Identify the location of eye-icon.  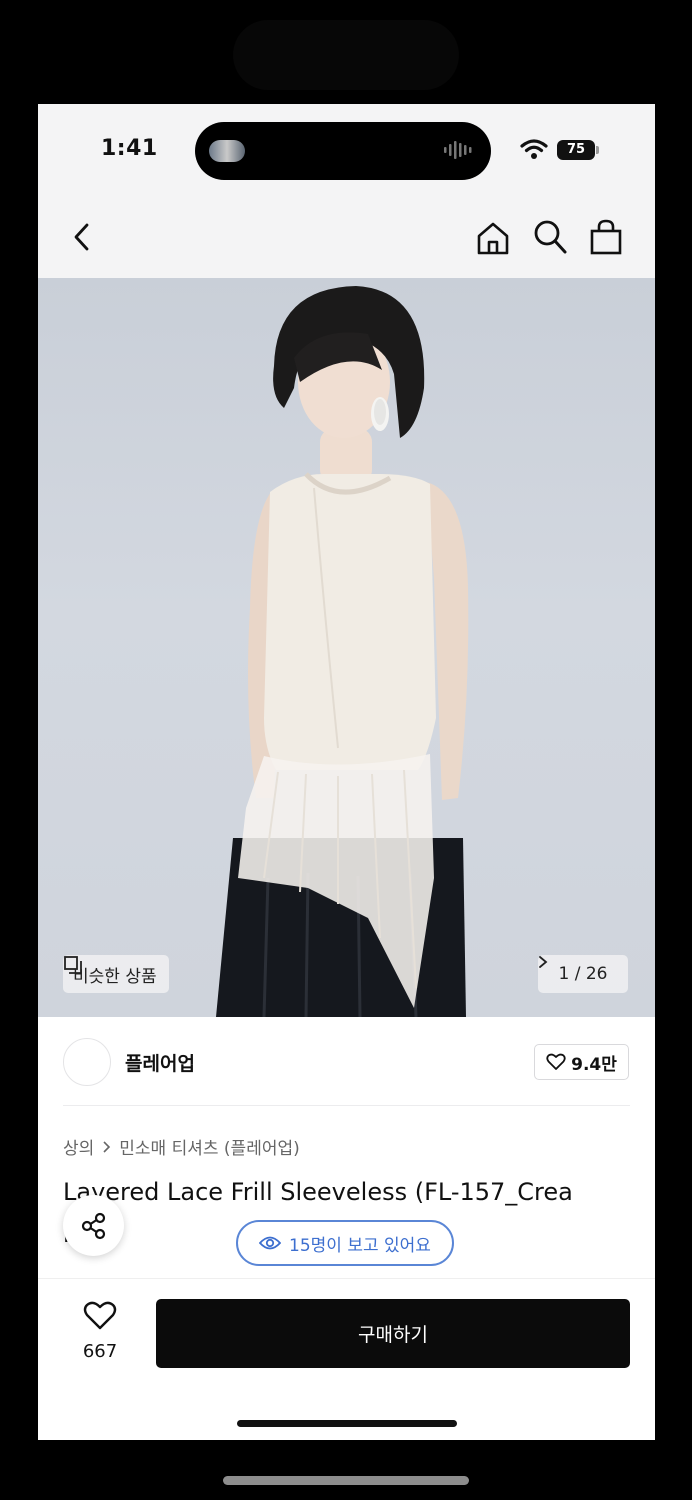
(270, 1243).